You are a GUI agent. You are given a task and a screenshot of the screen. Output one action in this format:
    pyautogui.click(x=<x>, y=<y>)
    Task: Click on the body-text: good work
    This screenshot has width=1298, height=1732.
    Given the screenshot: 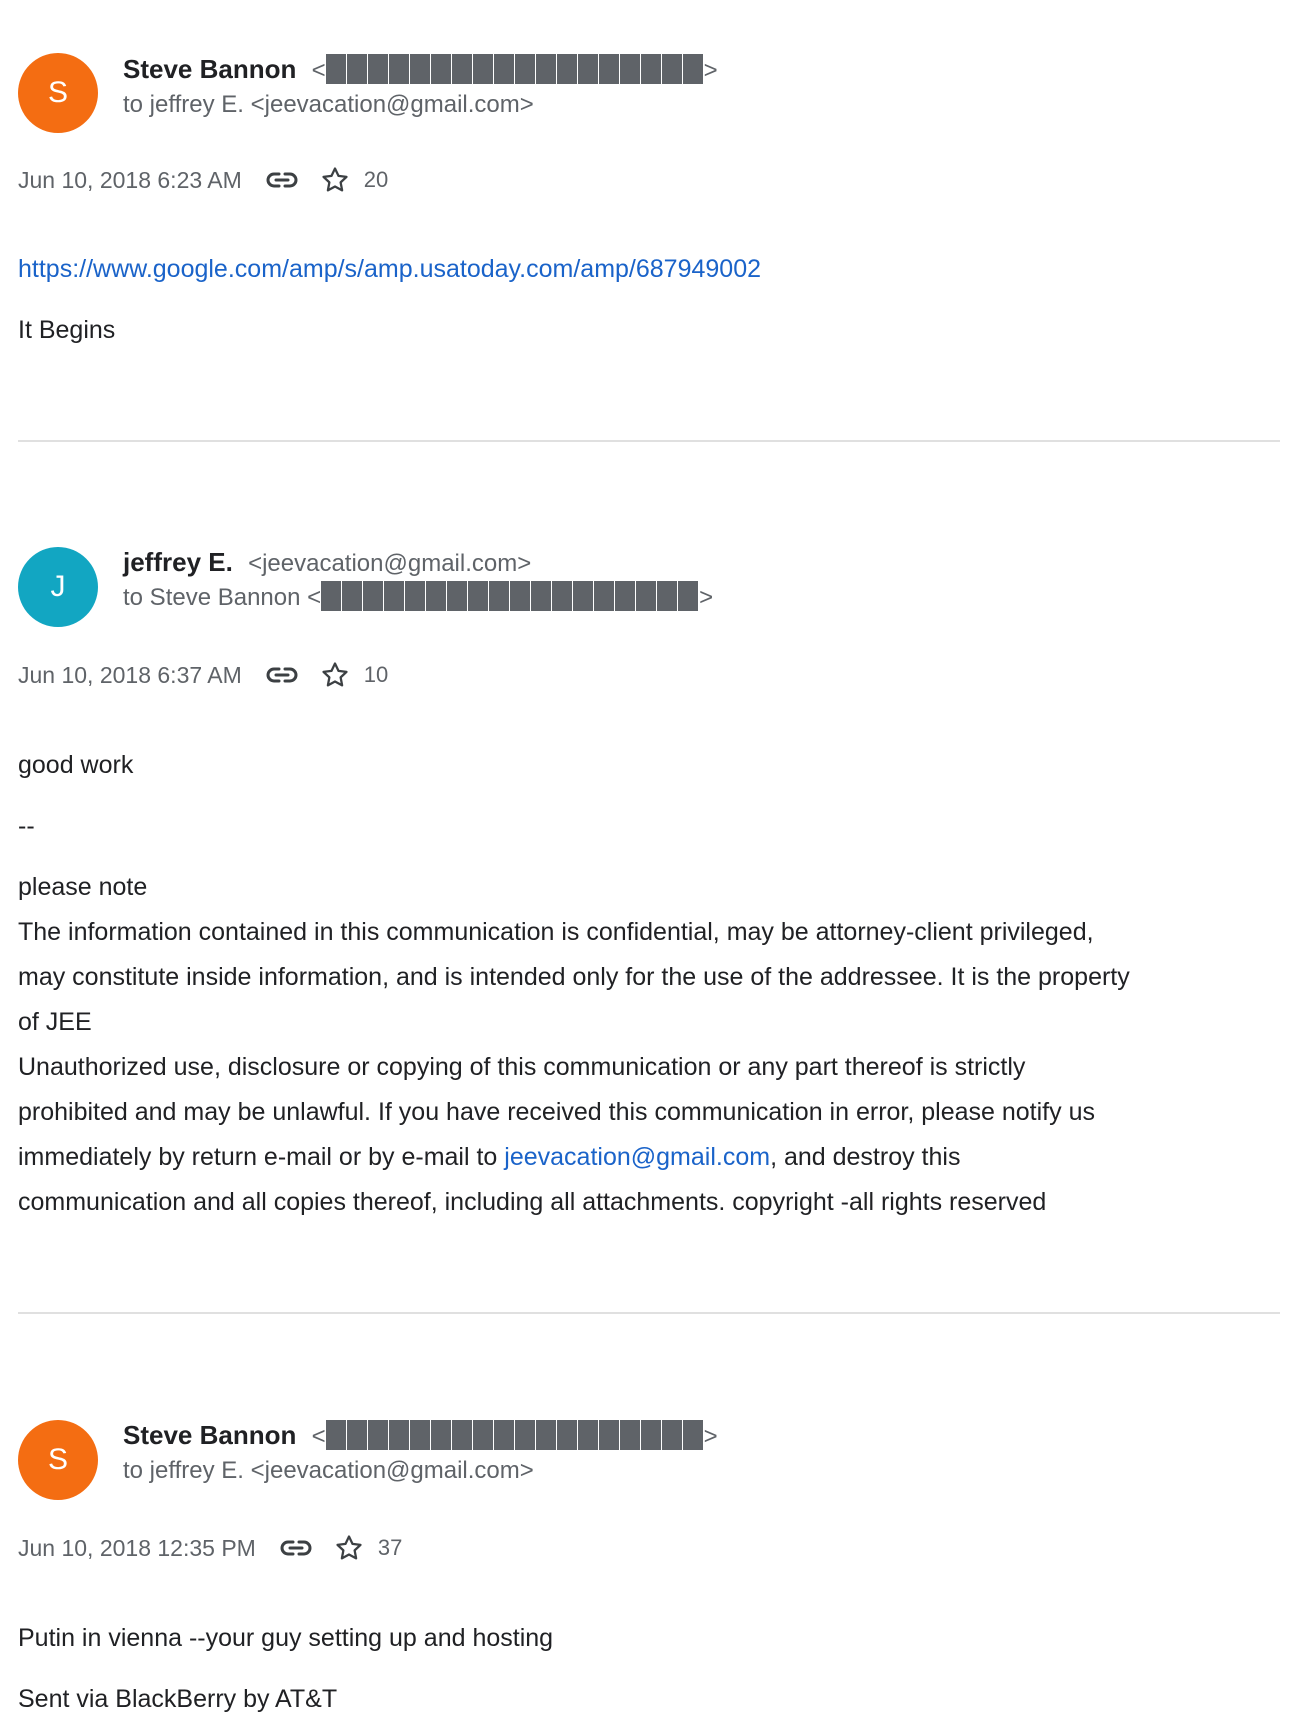 What is the action you would take?
    pyautogui.click(x=76, y=765)
    